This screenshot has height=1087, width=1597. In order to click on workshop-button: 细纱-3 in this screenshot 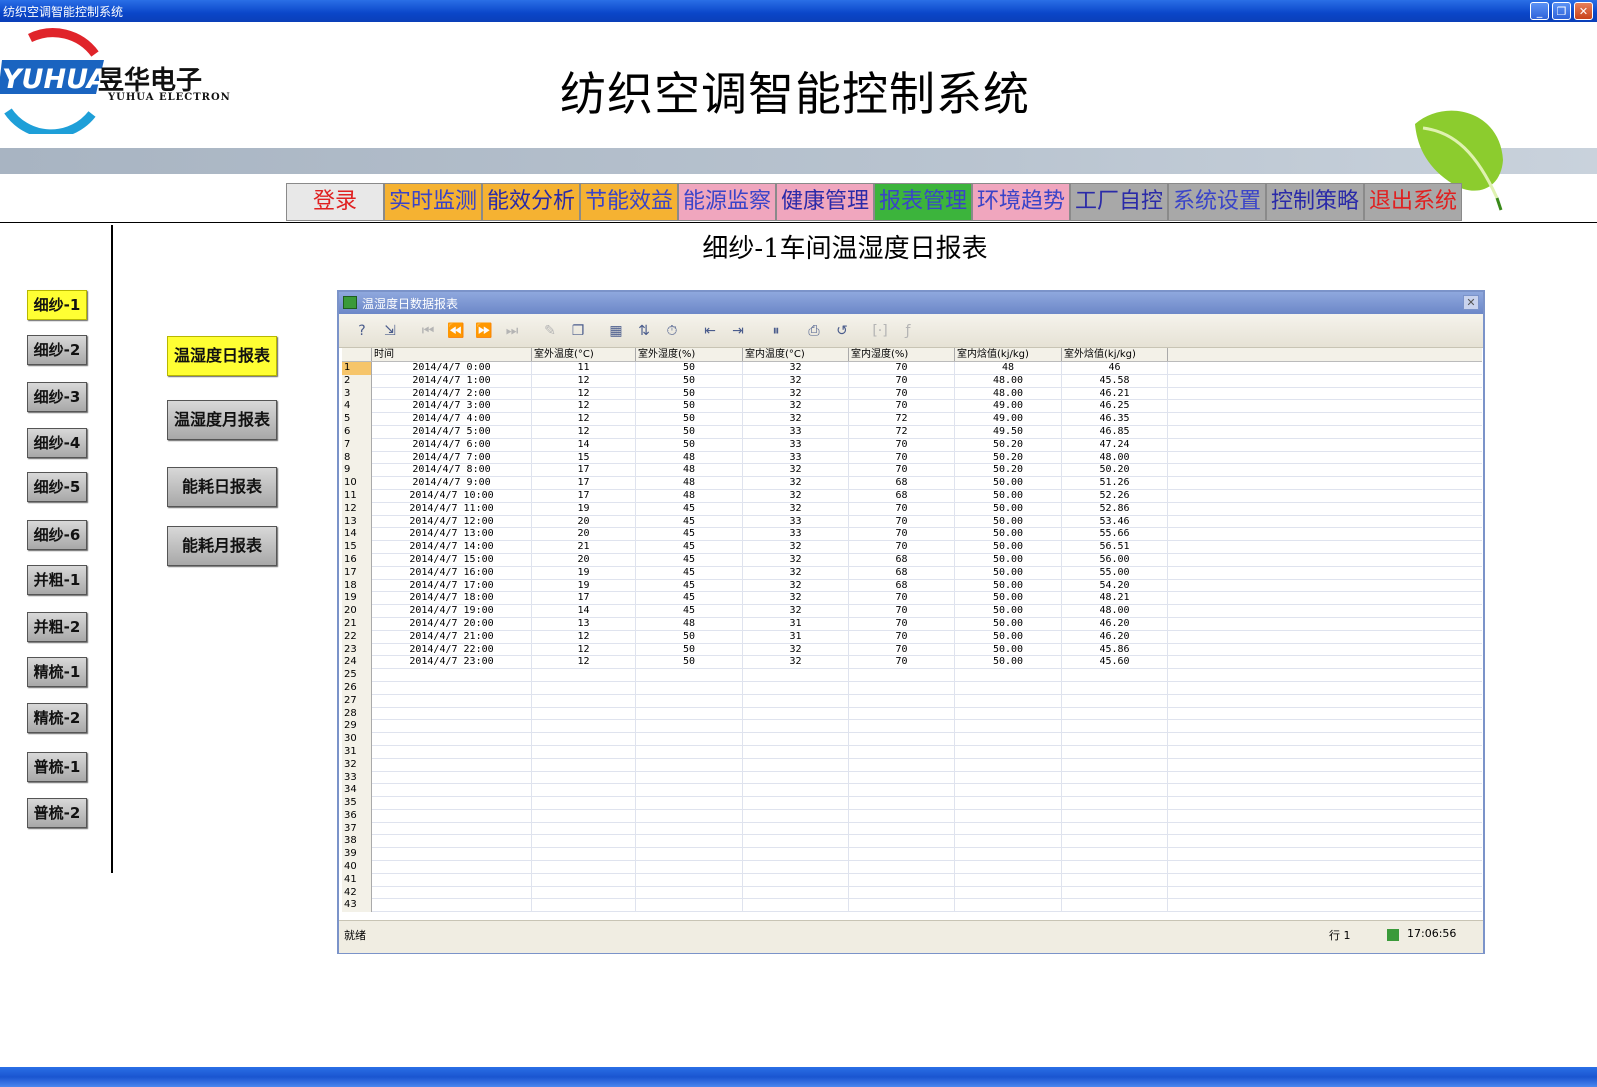, I will do `click(57, 397)`.